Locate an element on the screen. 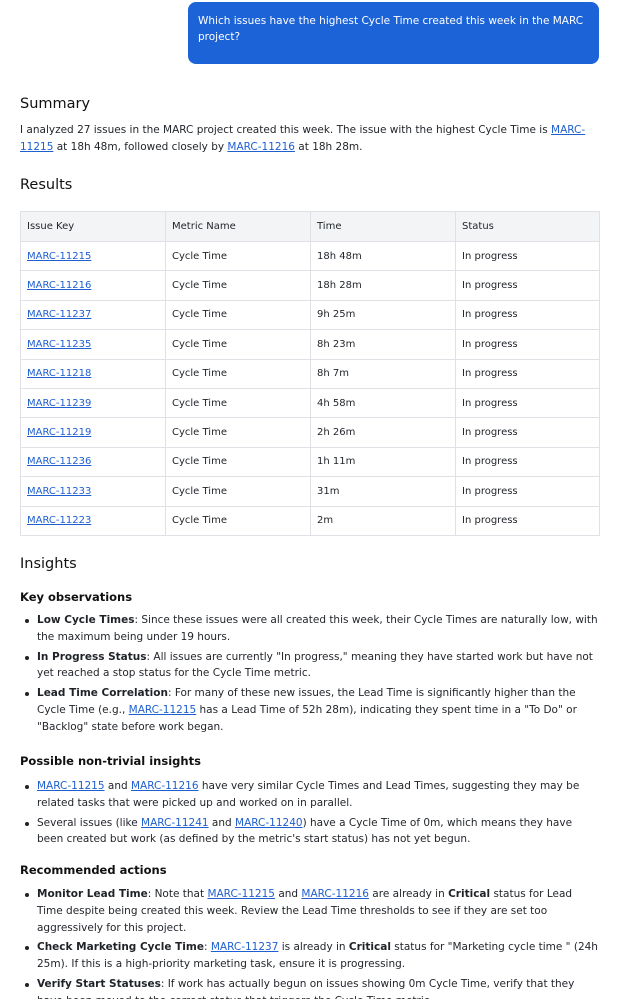  results-heading: Results is located at coordinates (46, 185).